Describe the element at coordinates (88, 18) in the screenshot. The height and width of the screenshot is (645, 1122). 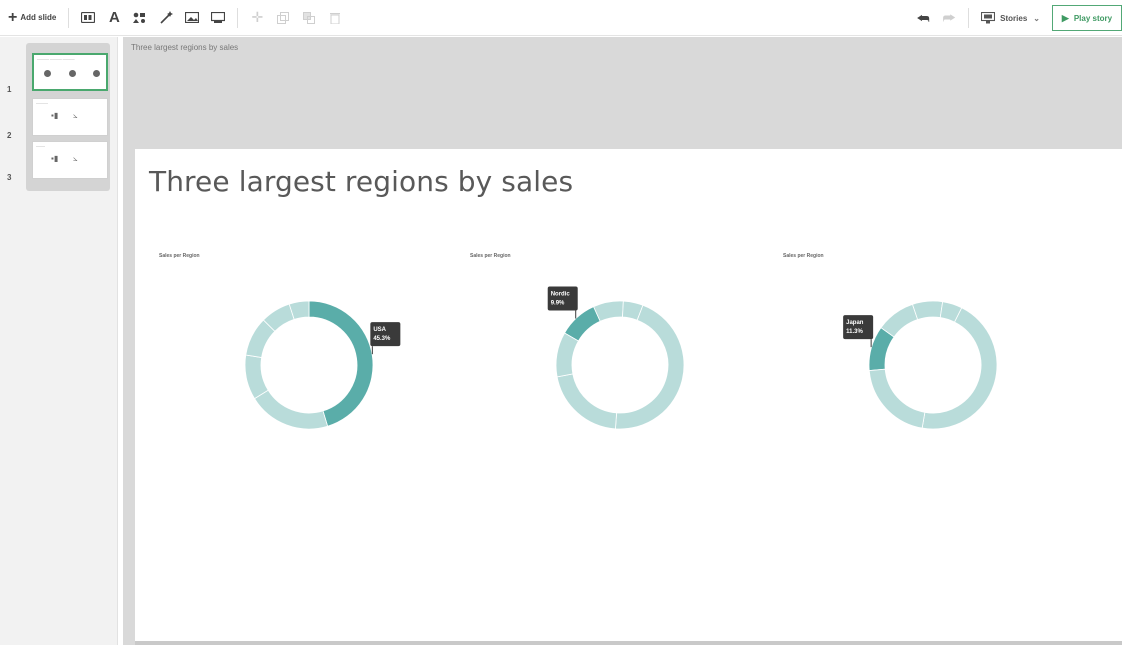
I see `snapshot-icon` at that location.